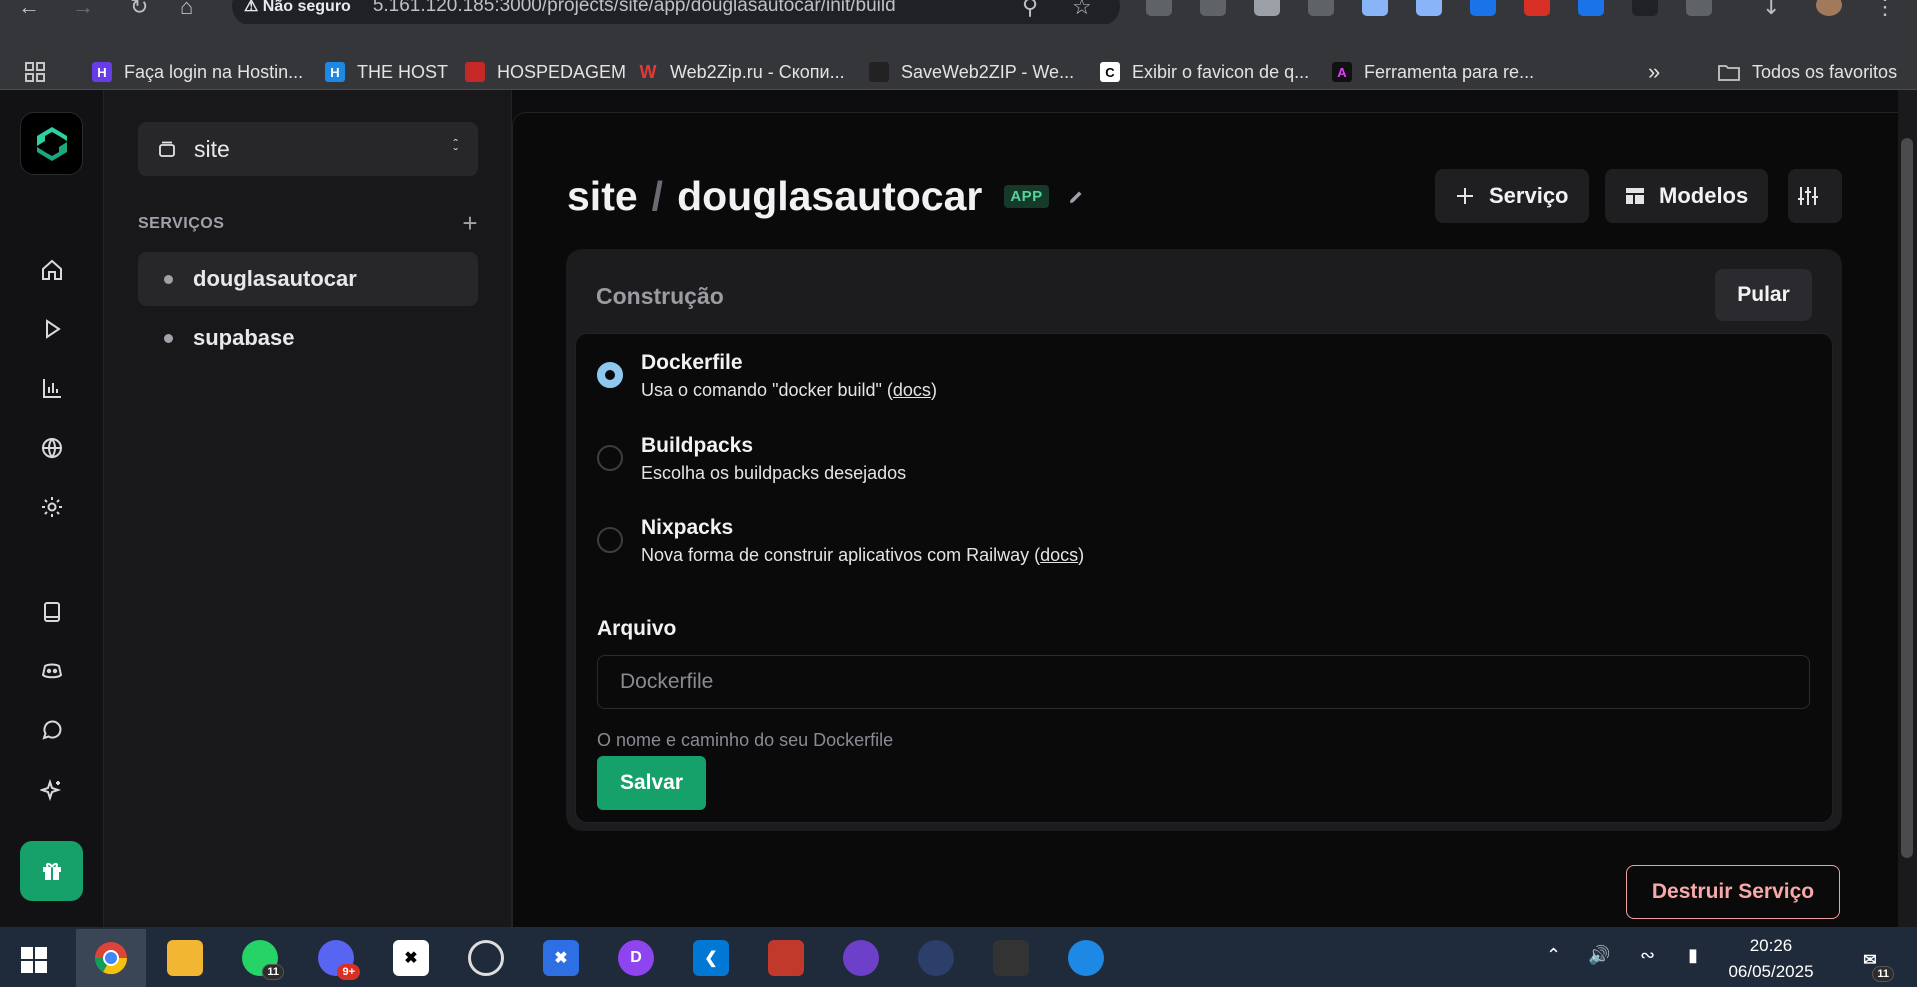 This screenshot has height=987, width=1917. Describe the element at coordinates (34, 960) in the screenshot. I see `windows-start-icon` at that location.